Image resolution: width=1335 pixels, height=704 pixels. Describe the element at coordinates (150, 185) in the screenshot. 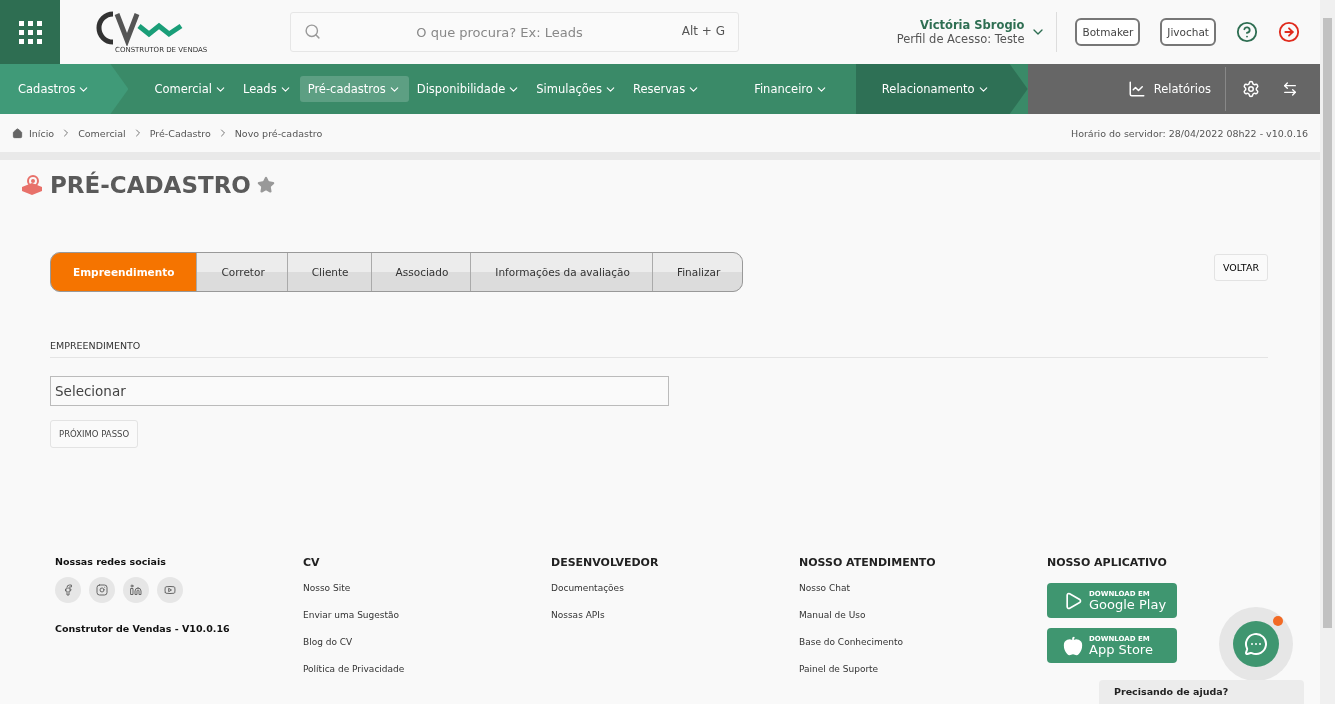

I see `page-title: PRÉ-CADASTRO` at that location.